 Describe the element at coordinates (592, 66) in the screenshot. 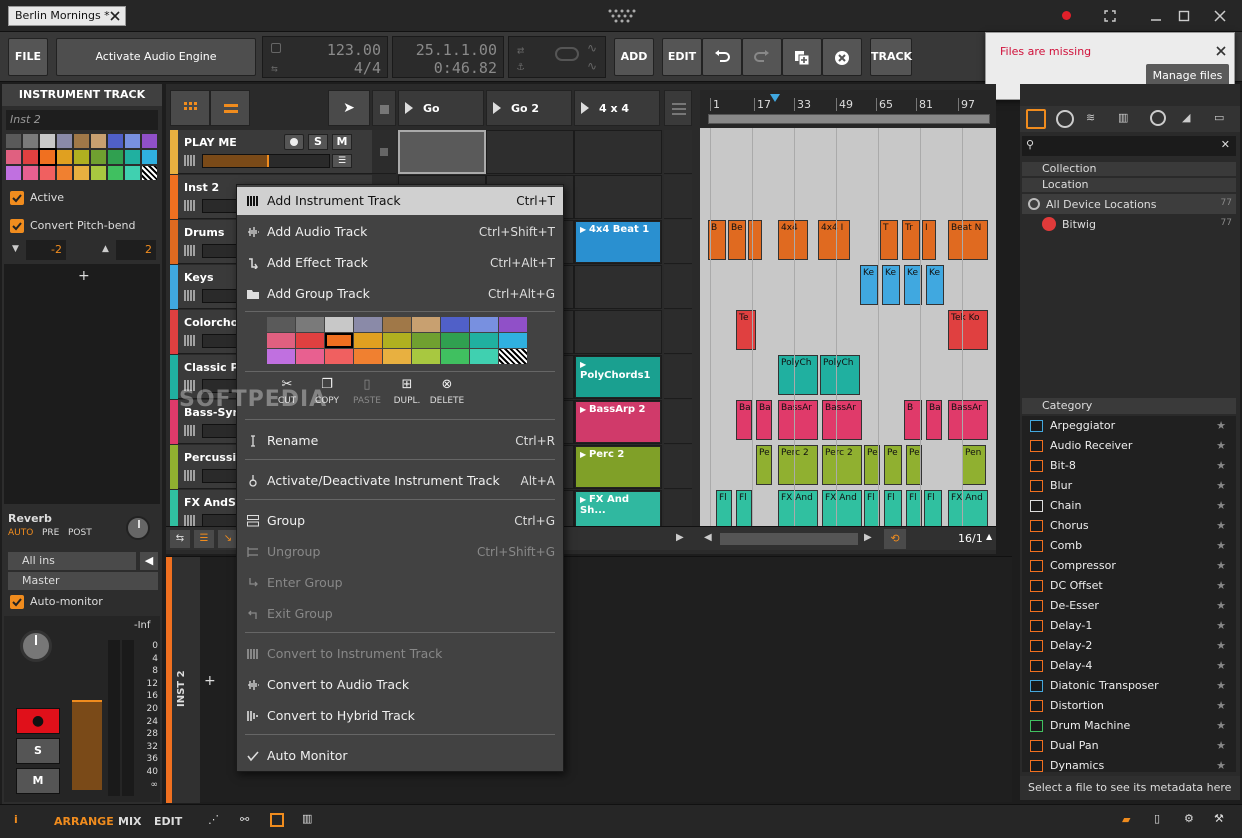

I see `punch-out-icon: ∿` at that location.